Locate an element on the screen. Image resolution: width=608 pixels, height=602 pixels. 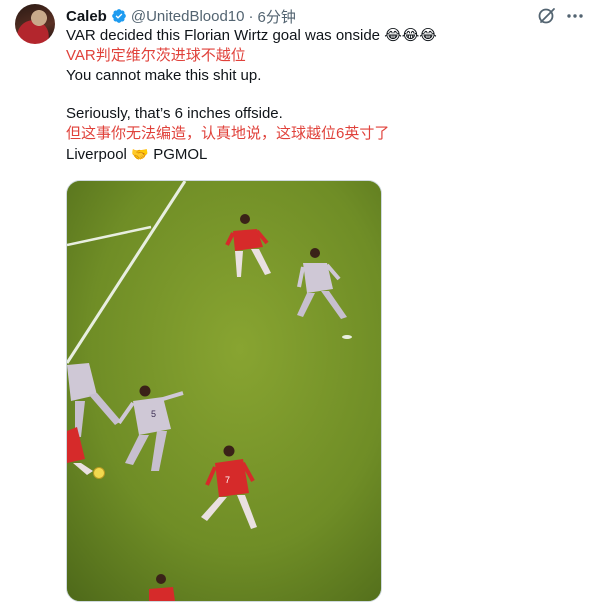
svg-text: 5 is located at coordinates (153, 414).